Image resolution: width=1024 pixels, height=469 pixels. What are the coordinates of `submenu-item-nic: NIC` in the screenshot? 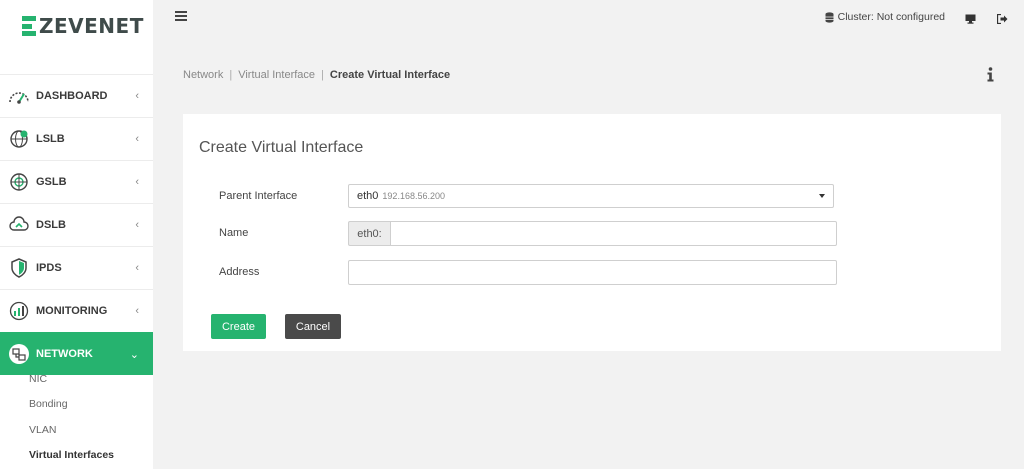 It's located at (76, 379).